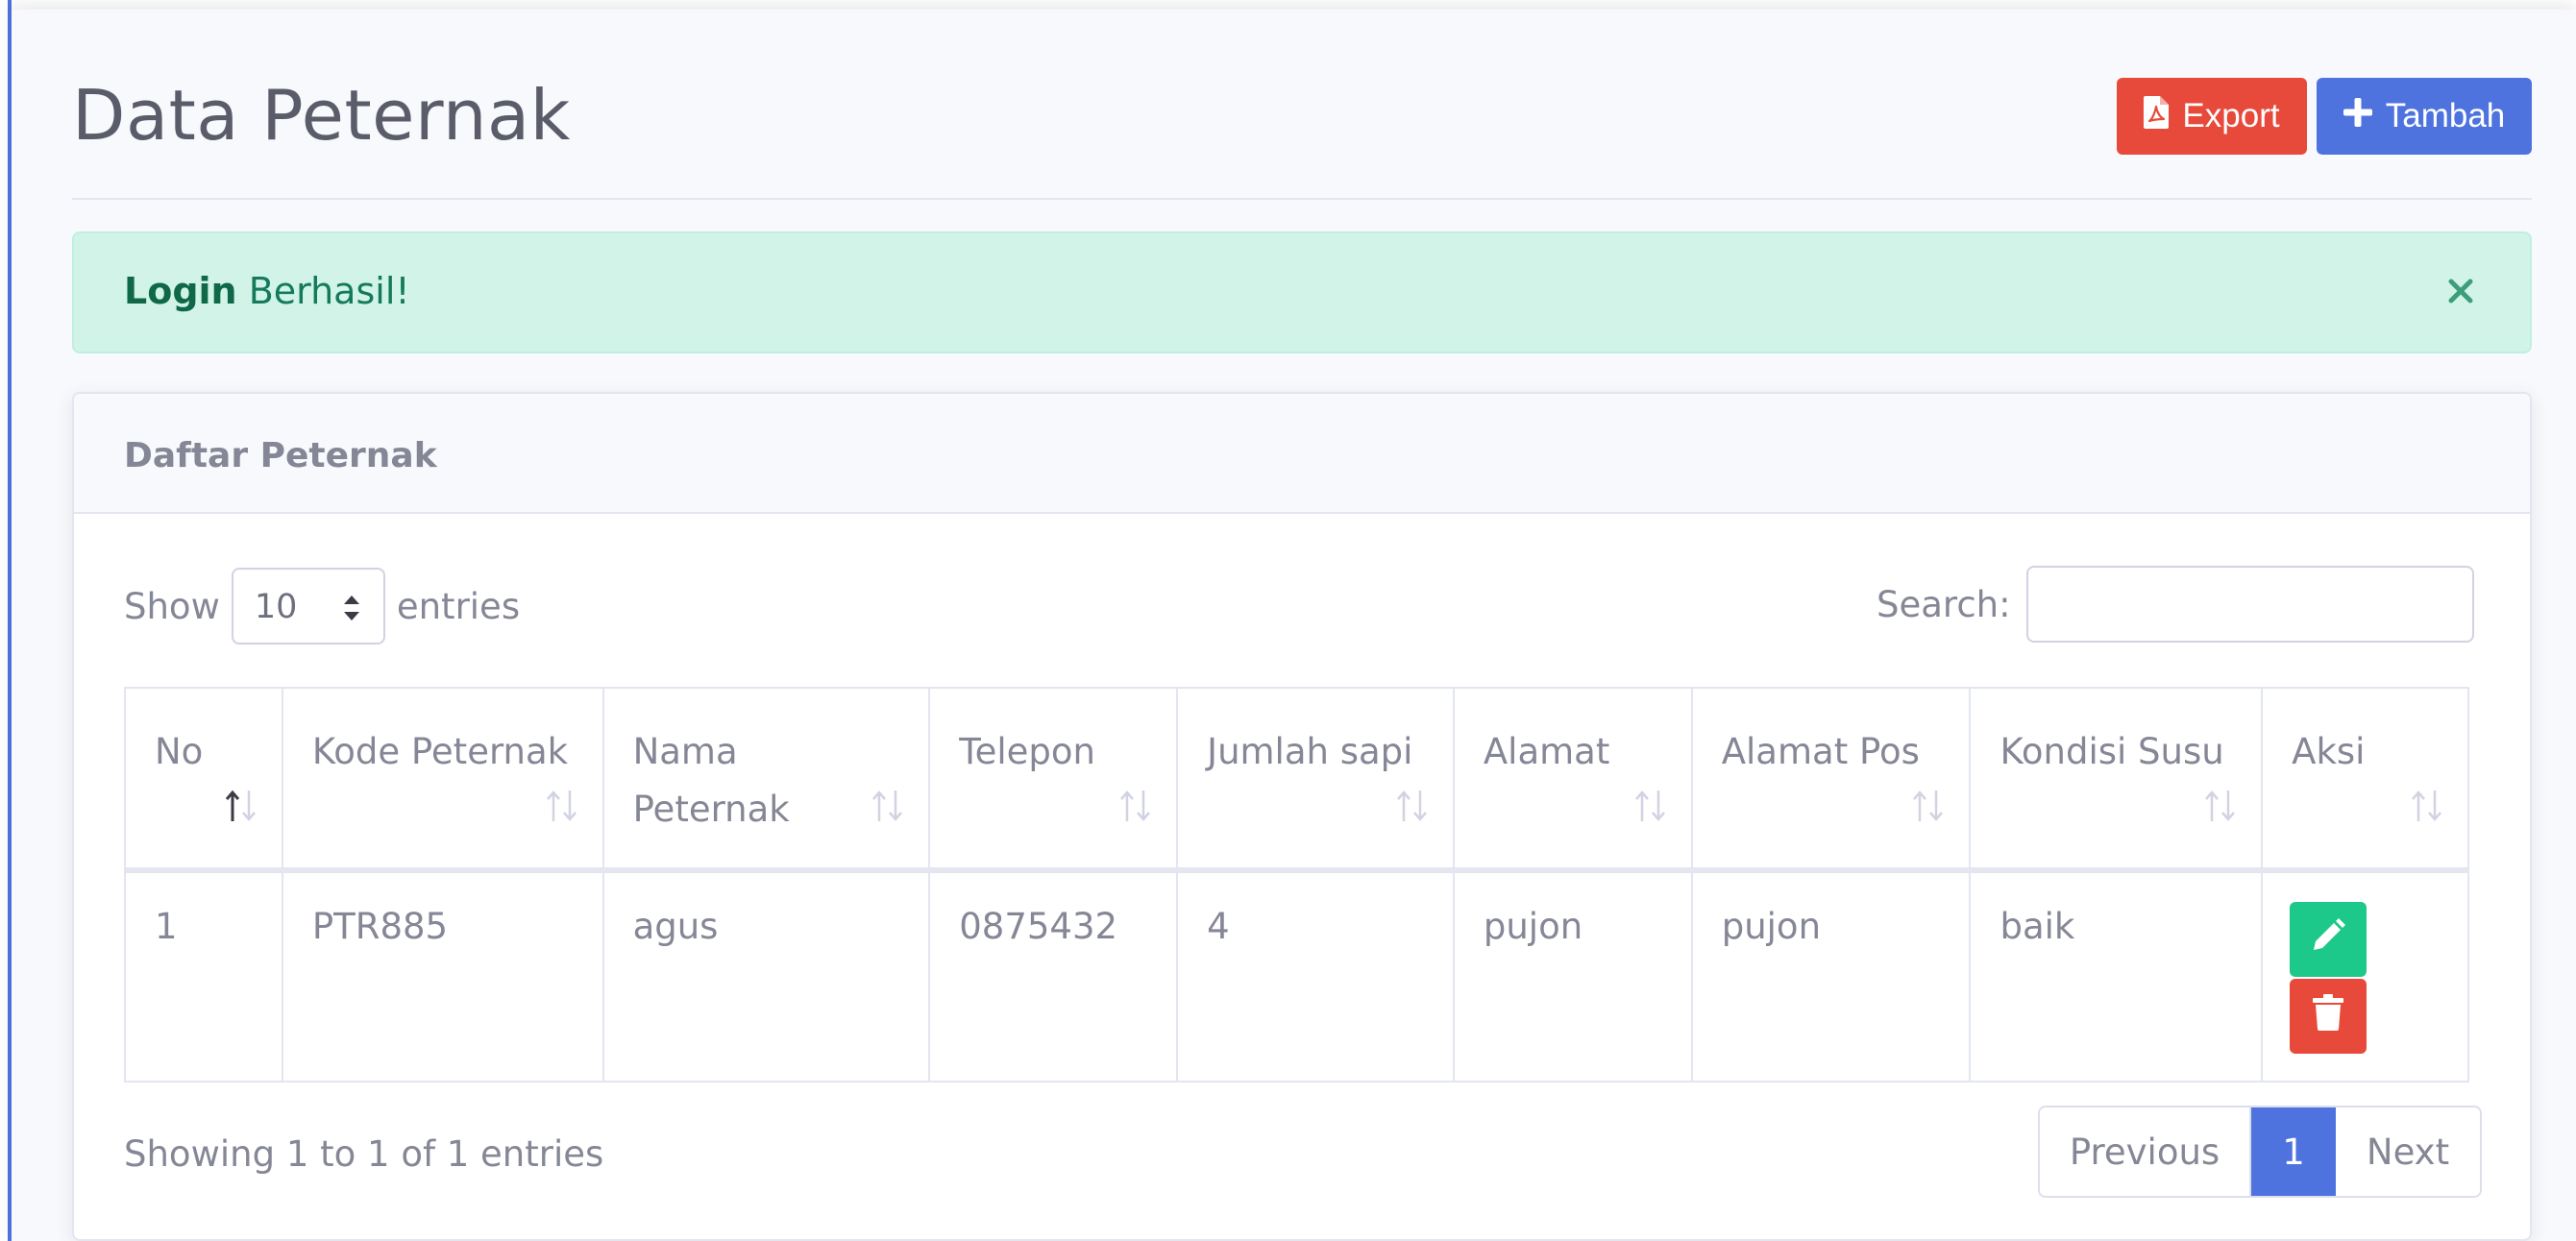  Describe the element at coordinates (2445, 115) in the screenshot. I see `tambah-label: Tambah` at that location.